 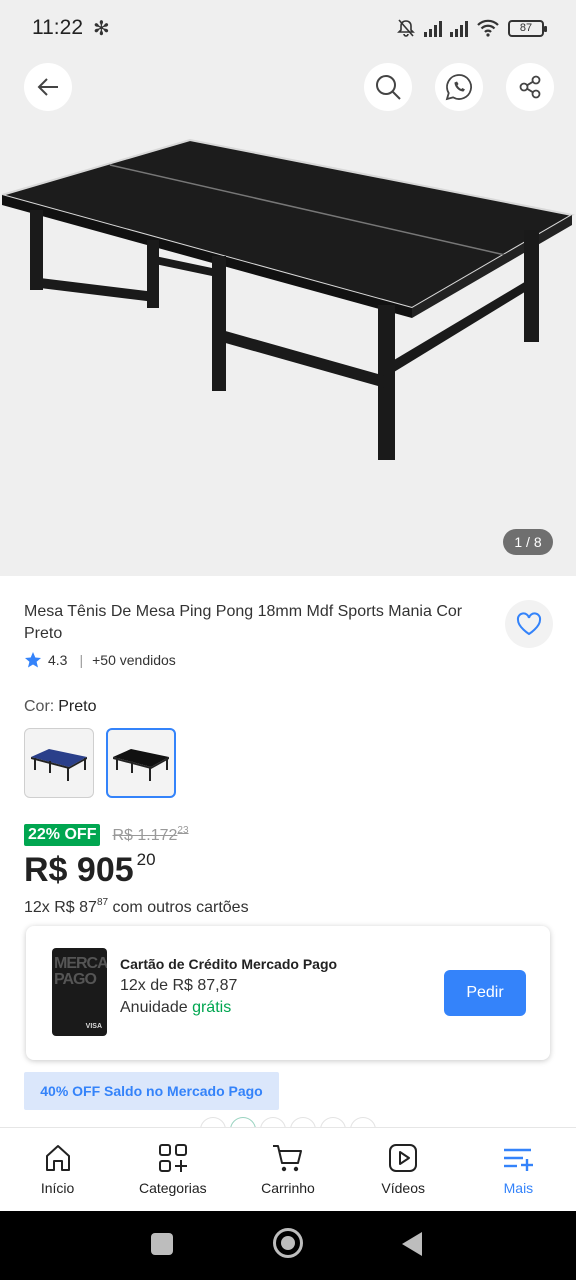 I want to click on image-counter: 1 / 8, so click(x=528, y=542).